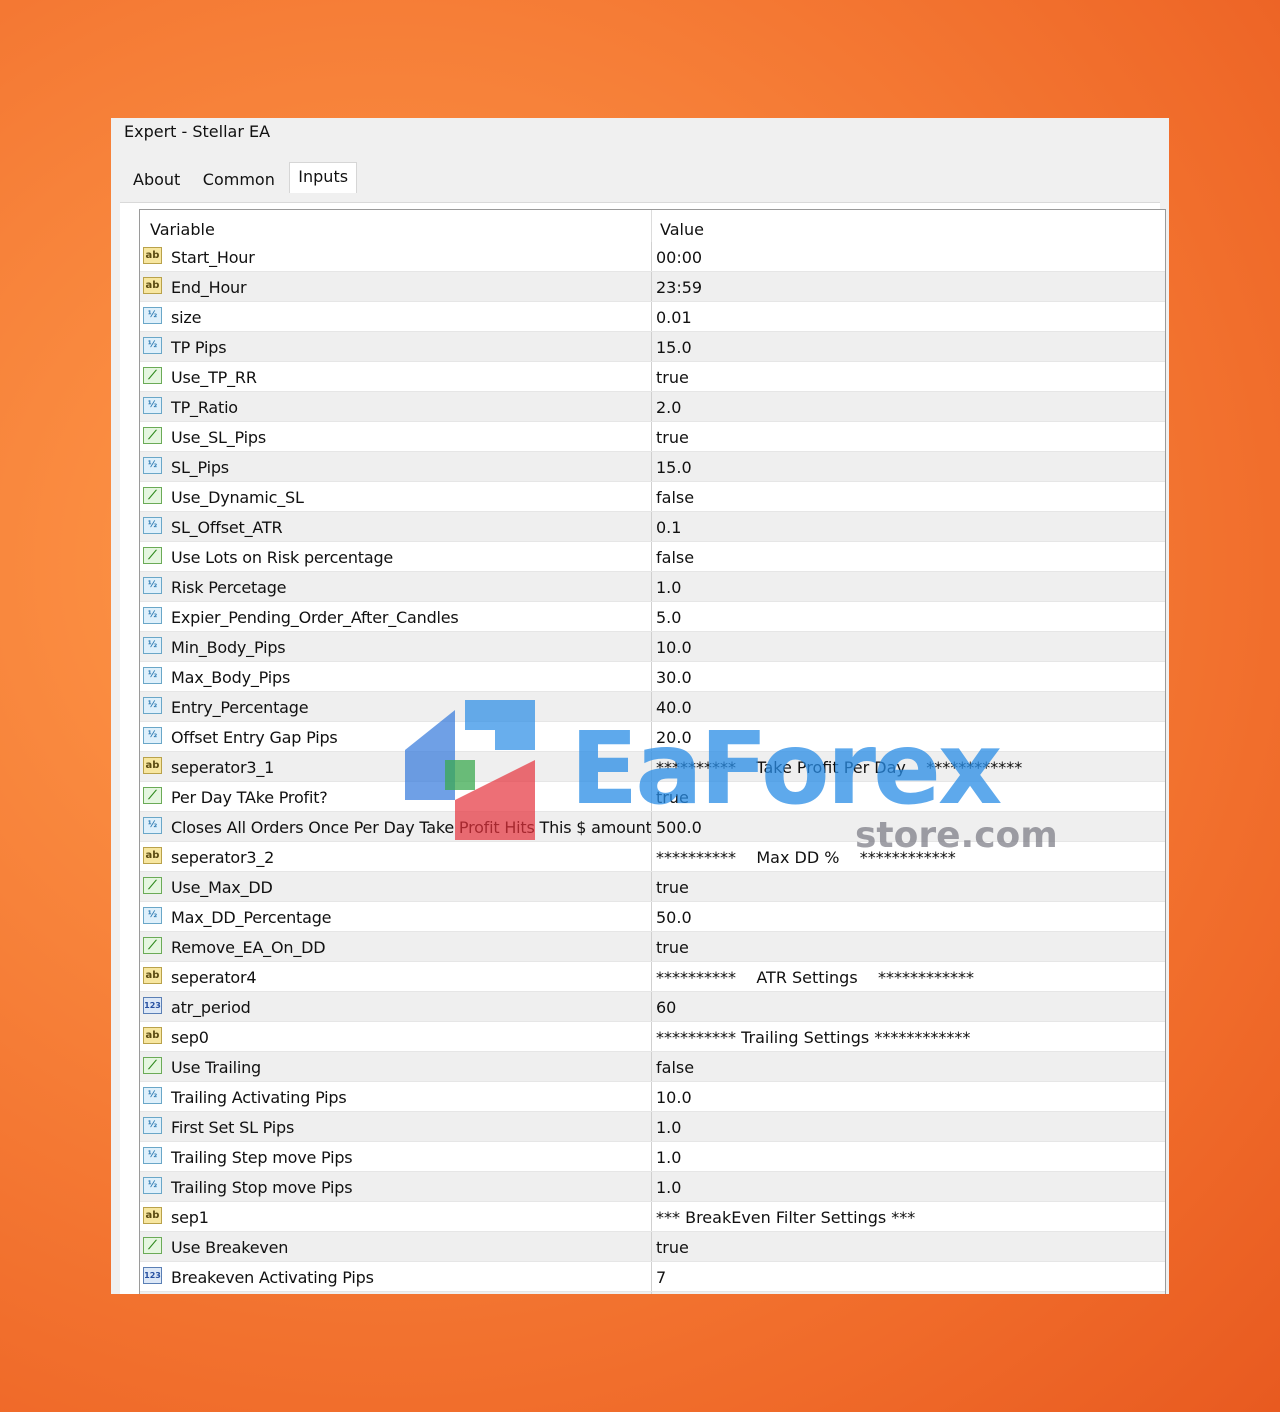  Describe the element at coordinates (652, 317) in the screenshot. I see `table-row: ½ size 0.01` at that location.